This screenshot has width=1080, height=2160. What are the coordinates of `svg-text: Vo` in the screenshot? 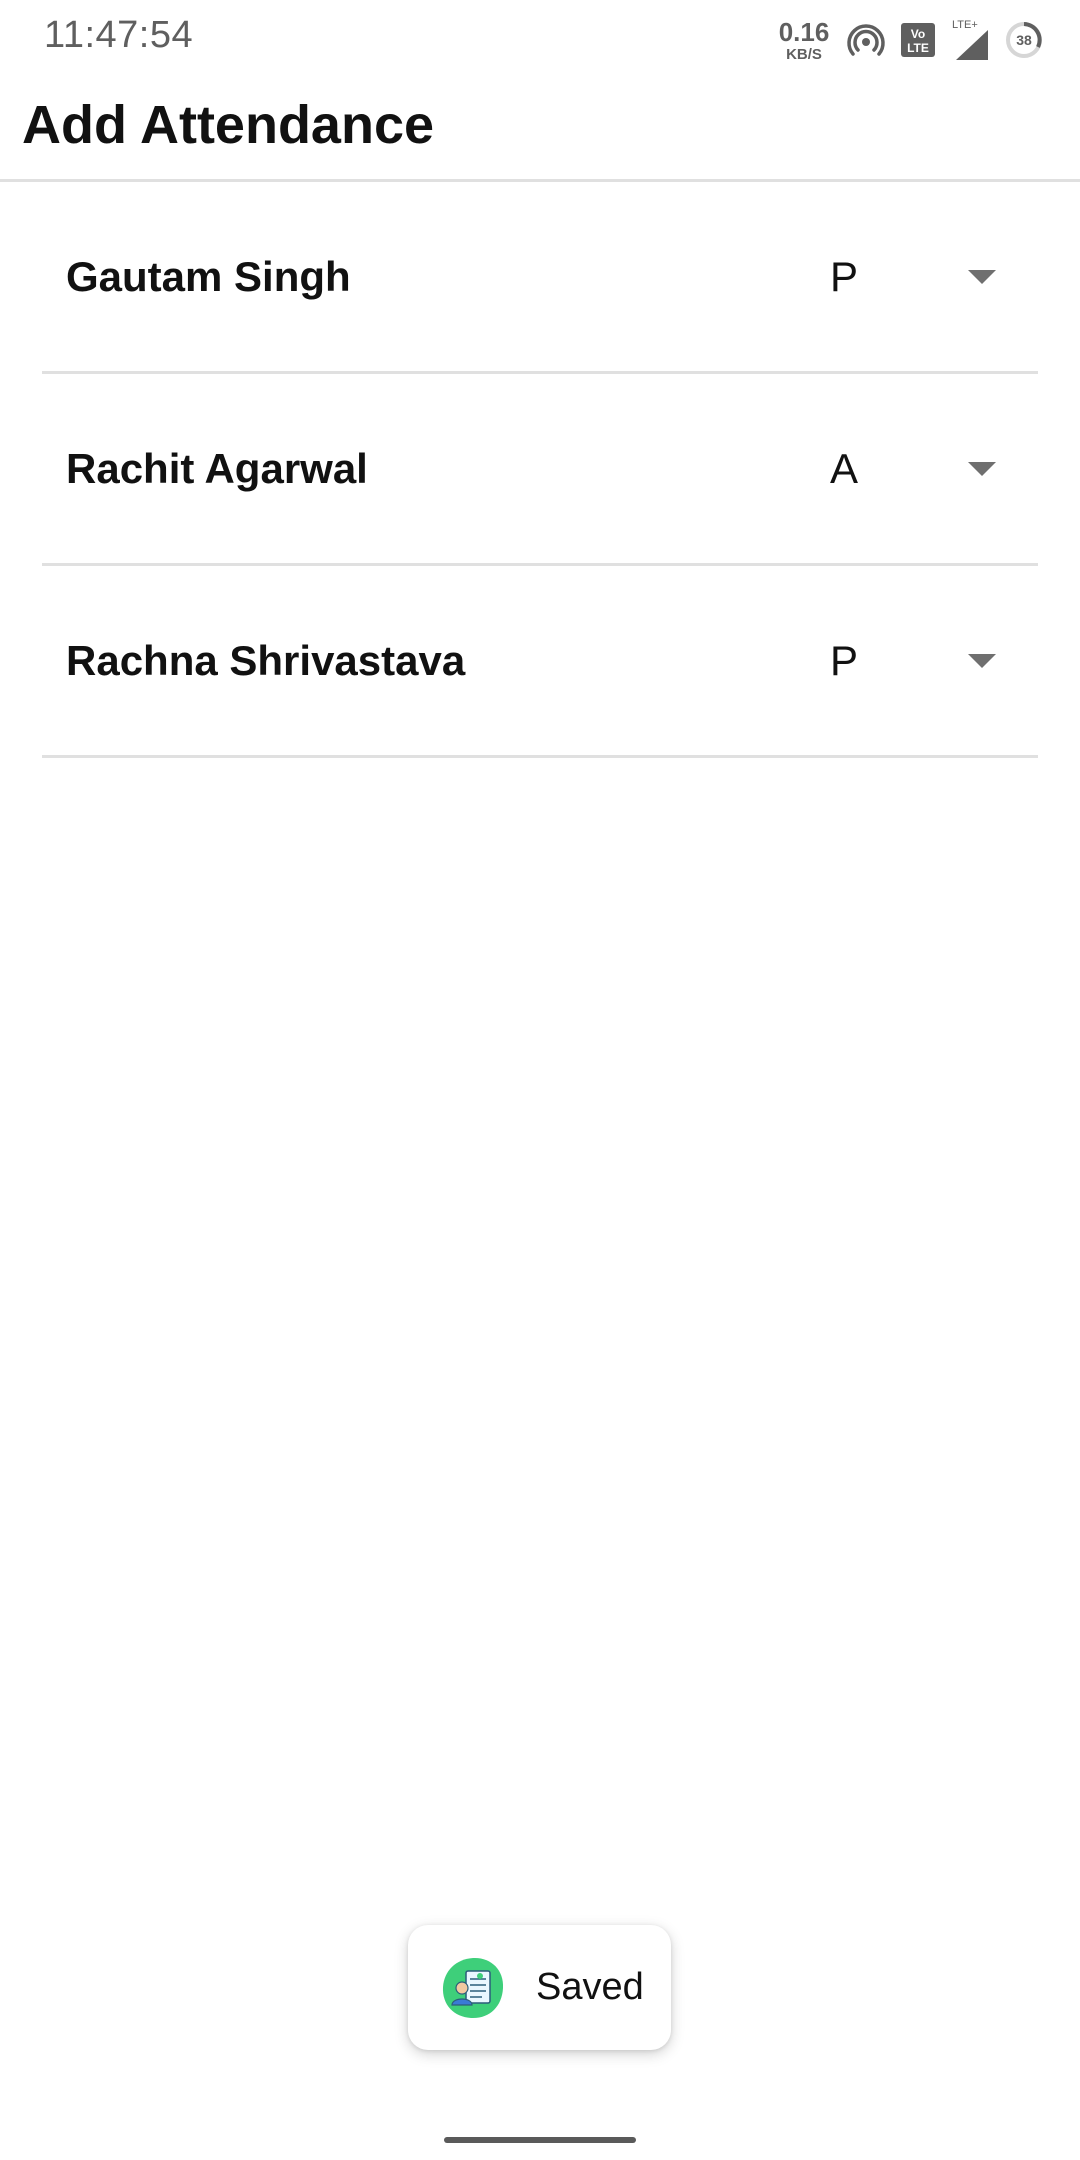 It's located at (918, 34).